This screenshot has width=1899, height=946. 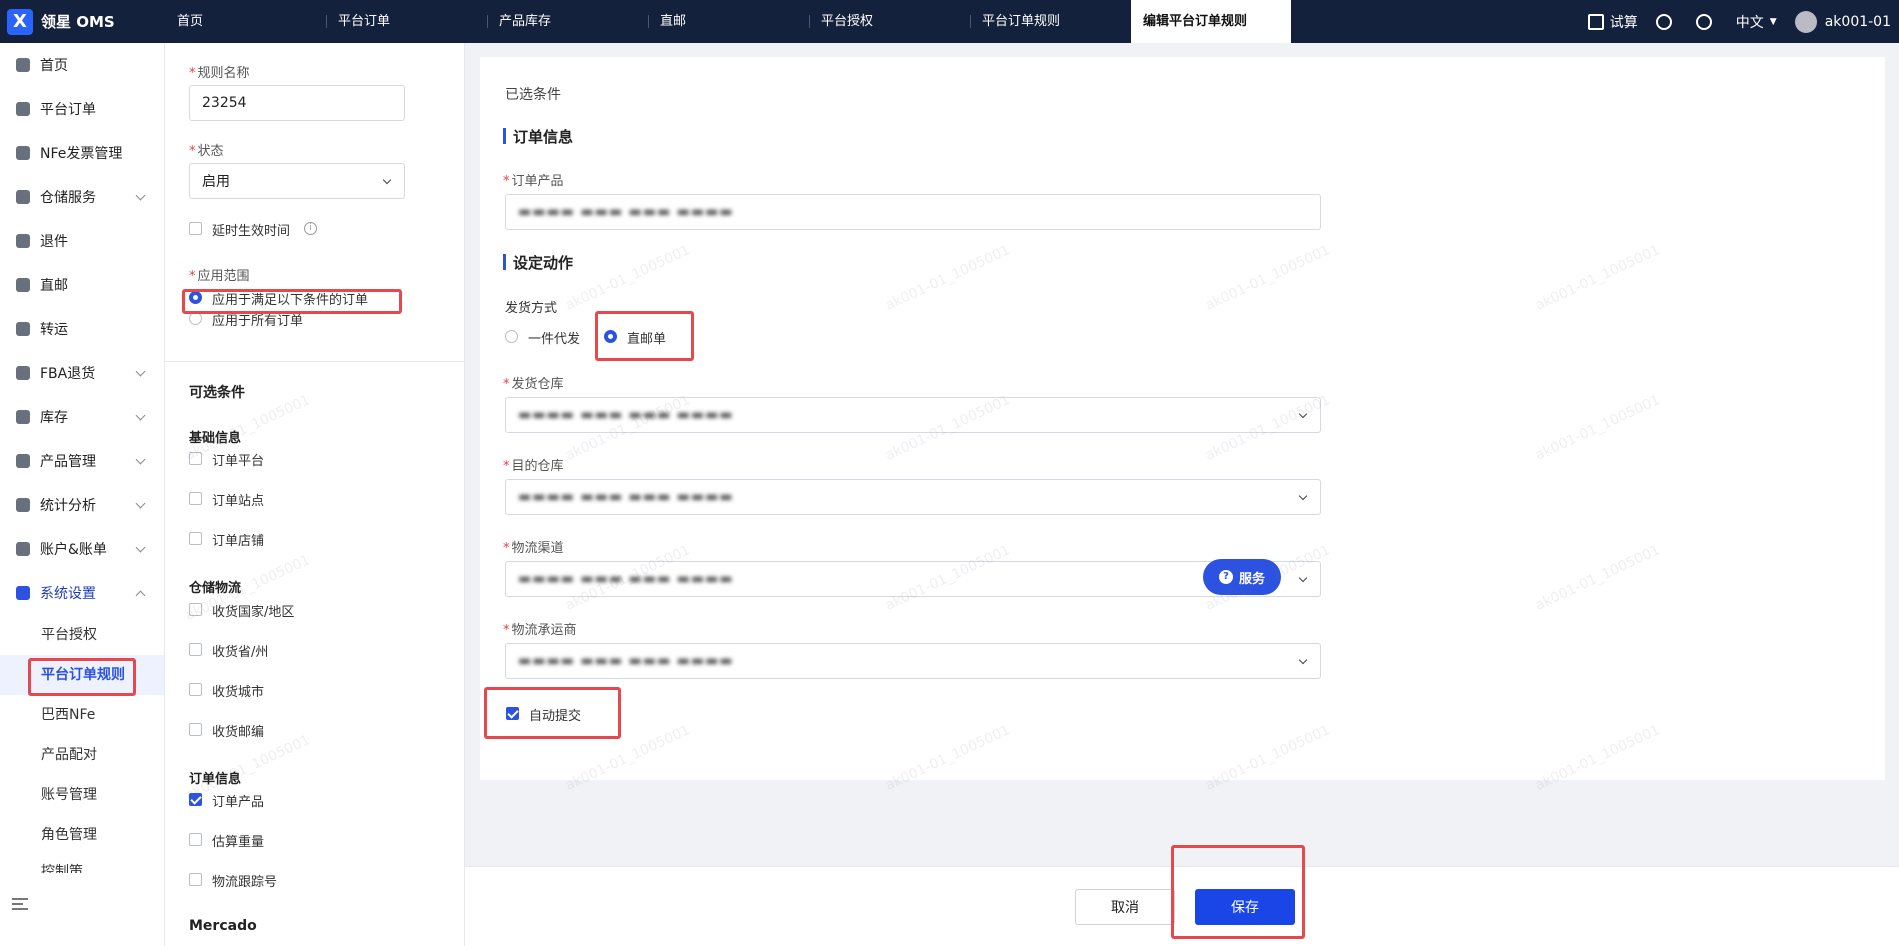 What do you see at coordinates (82, 675) in the screenshot?
I see `sidebar-sub-order-rules: 平台订单规则` at bounding box center [82, 675].